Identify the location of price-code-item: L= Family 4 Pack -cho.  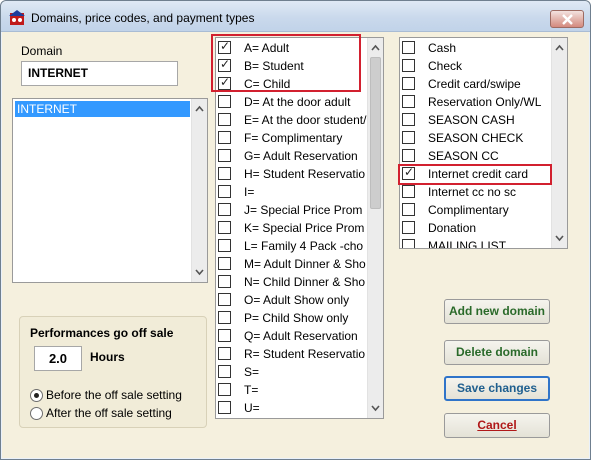
(292, 246).